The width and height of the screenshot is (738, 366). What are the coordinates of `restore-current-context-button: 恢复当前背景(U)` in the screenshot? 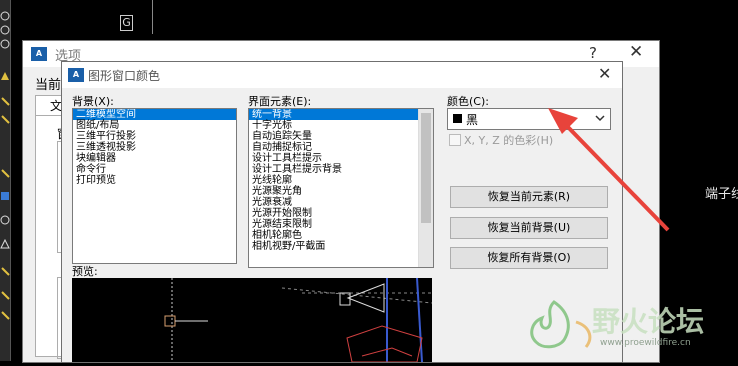 It's located at (529, 228).